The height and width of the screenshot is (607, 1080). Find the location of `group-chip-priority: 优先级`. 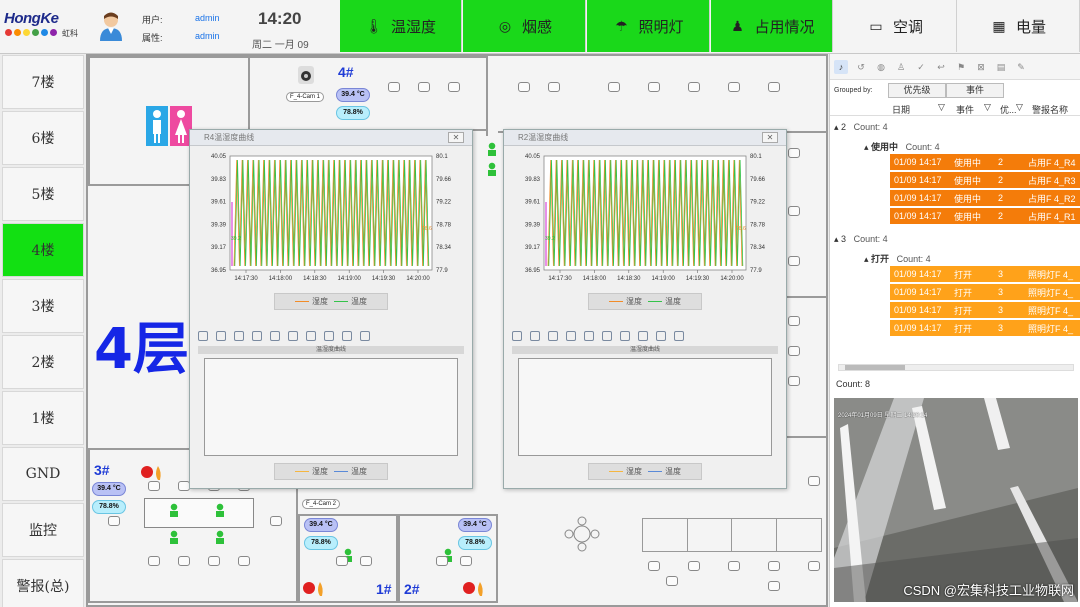

group-chip-priority: 优先级 is located at coordinates (917, 90).